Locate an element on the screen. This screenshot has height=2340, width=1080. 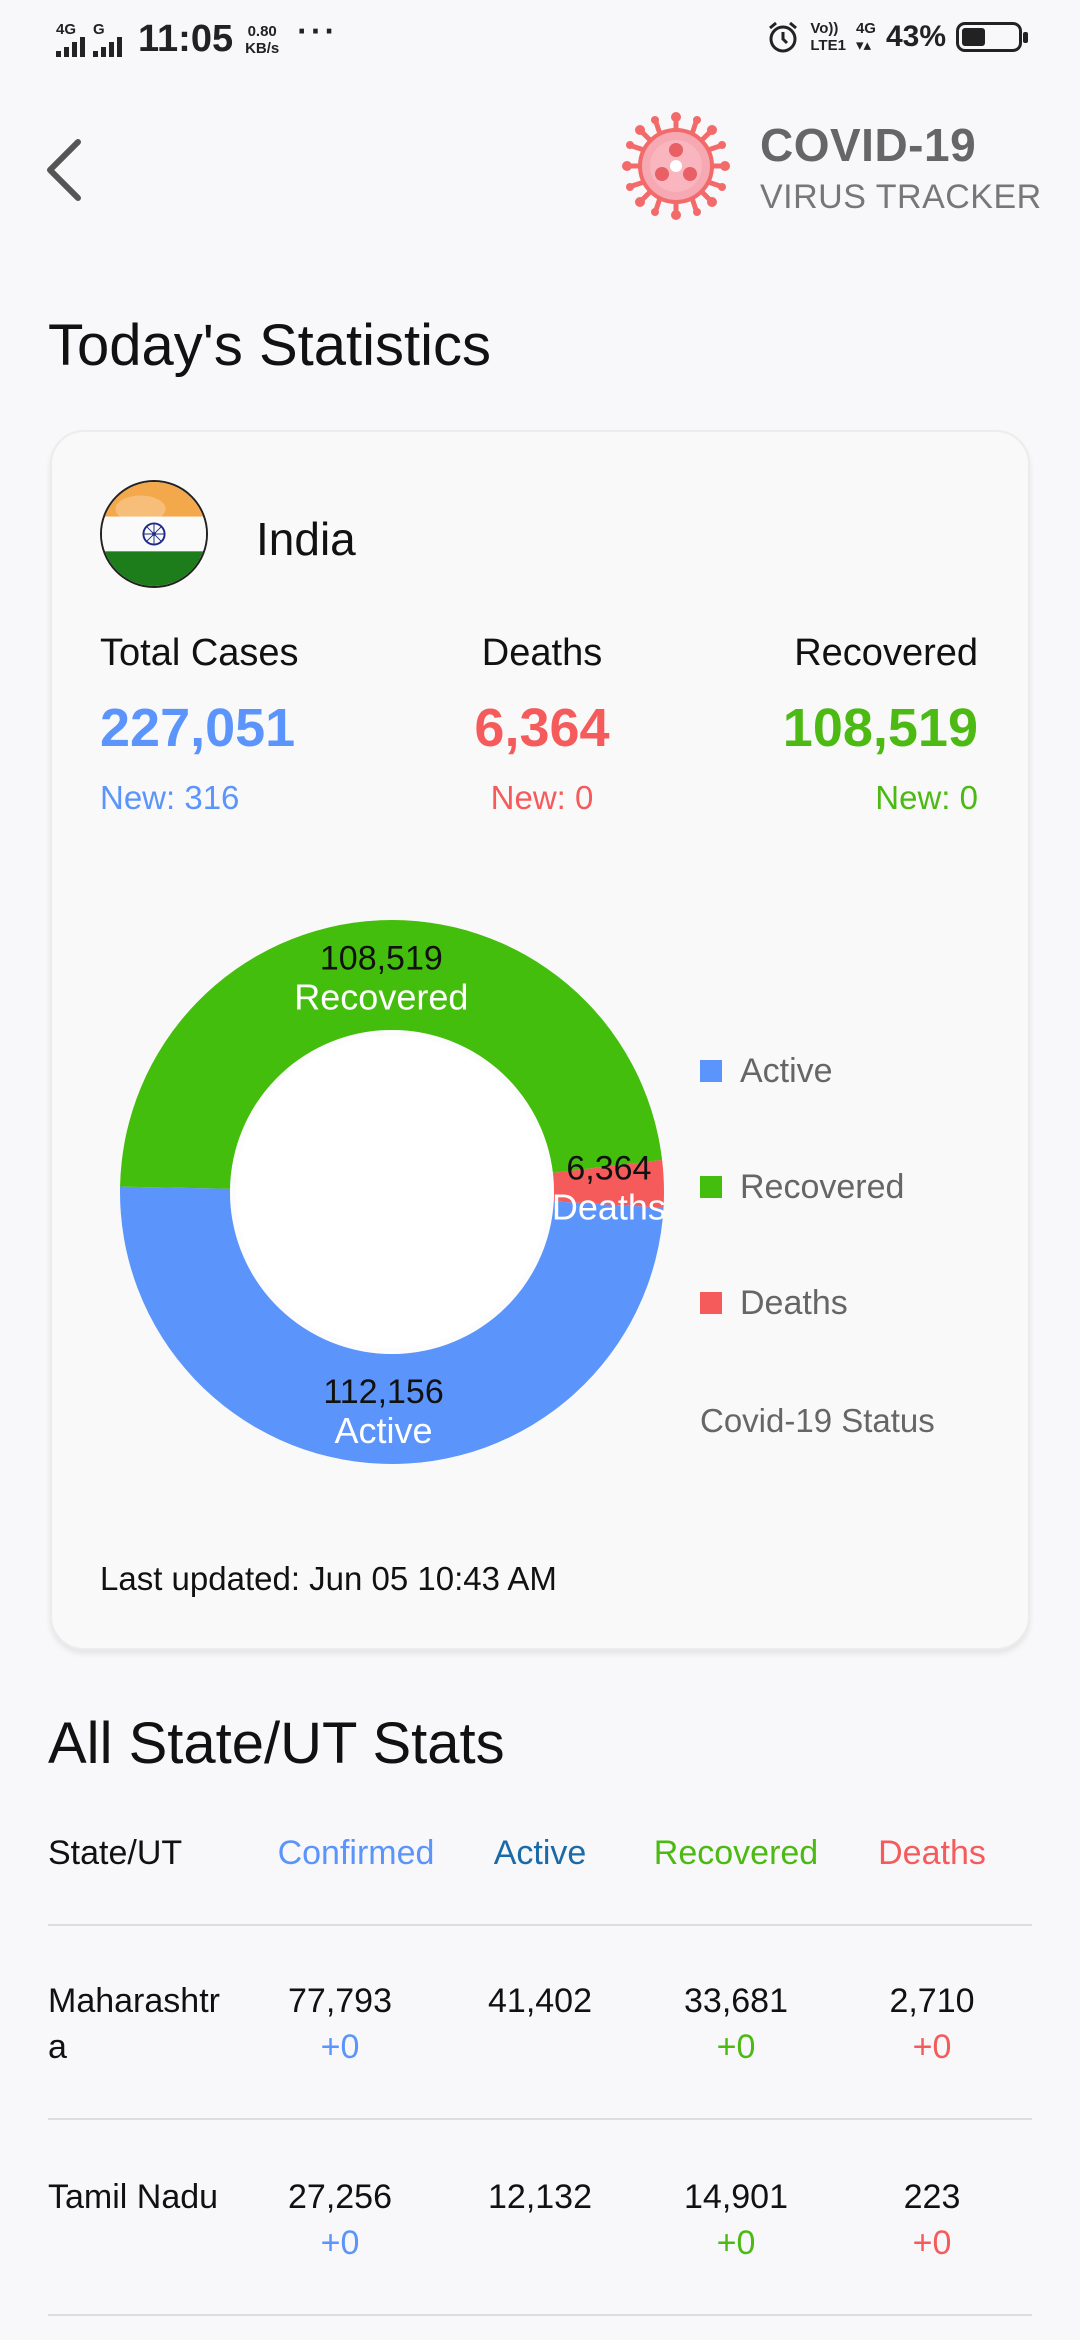
alarm-icon is located at coordinates (783, 37).